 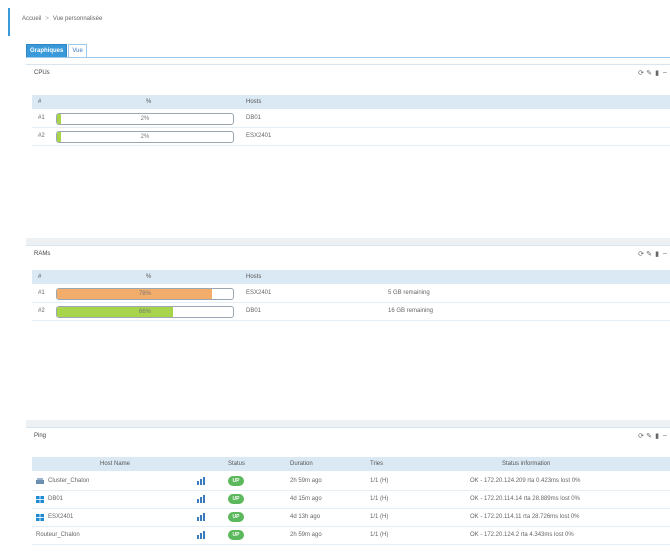 What do you see at coordinates (115, 464) in the screenshot?
I see `col-host-name: Host Name` at bounding box center [115, 464].